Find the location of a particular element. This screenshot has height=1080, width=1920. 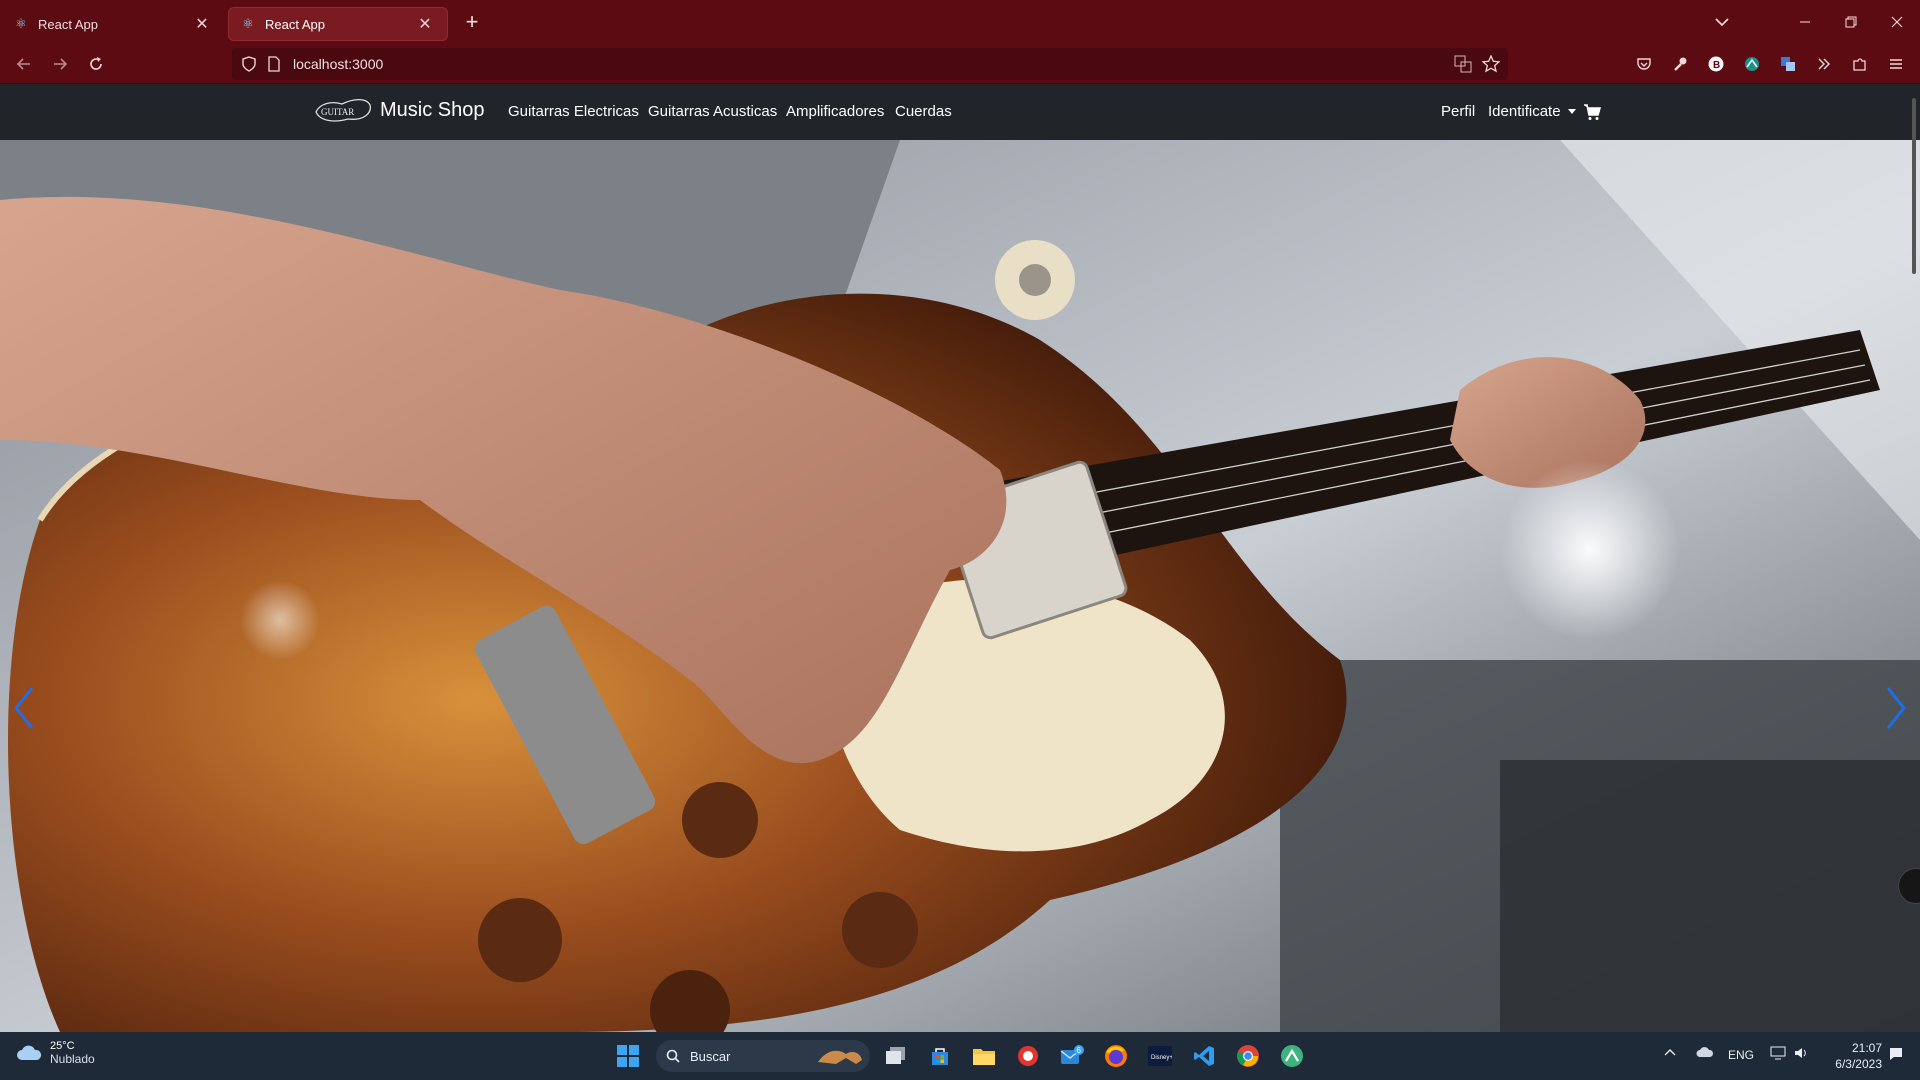

vpn-extension-icon is located at coordinates (1752, 64).